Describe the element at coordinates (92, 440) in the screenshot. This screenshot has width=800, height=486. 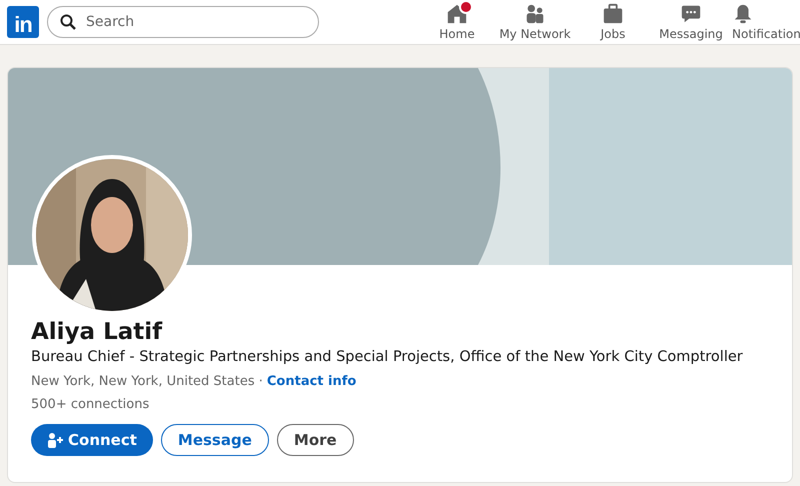
I see `connect-button: Connect` at that location.